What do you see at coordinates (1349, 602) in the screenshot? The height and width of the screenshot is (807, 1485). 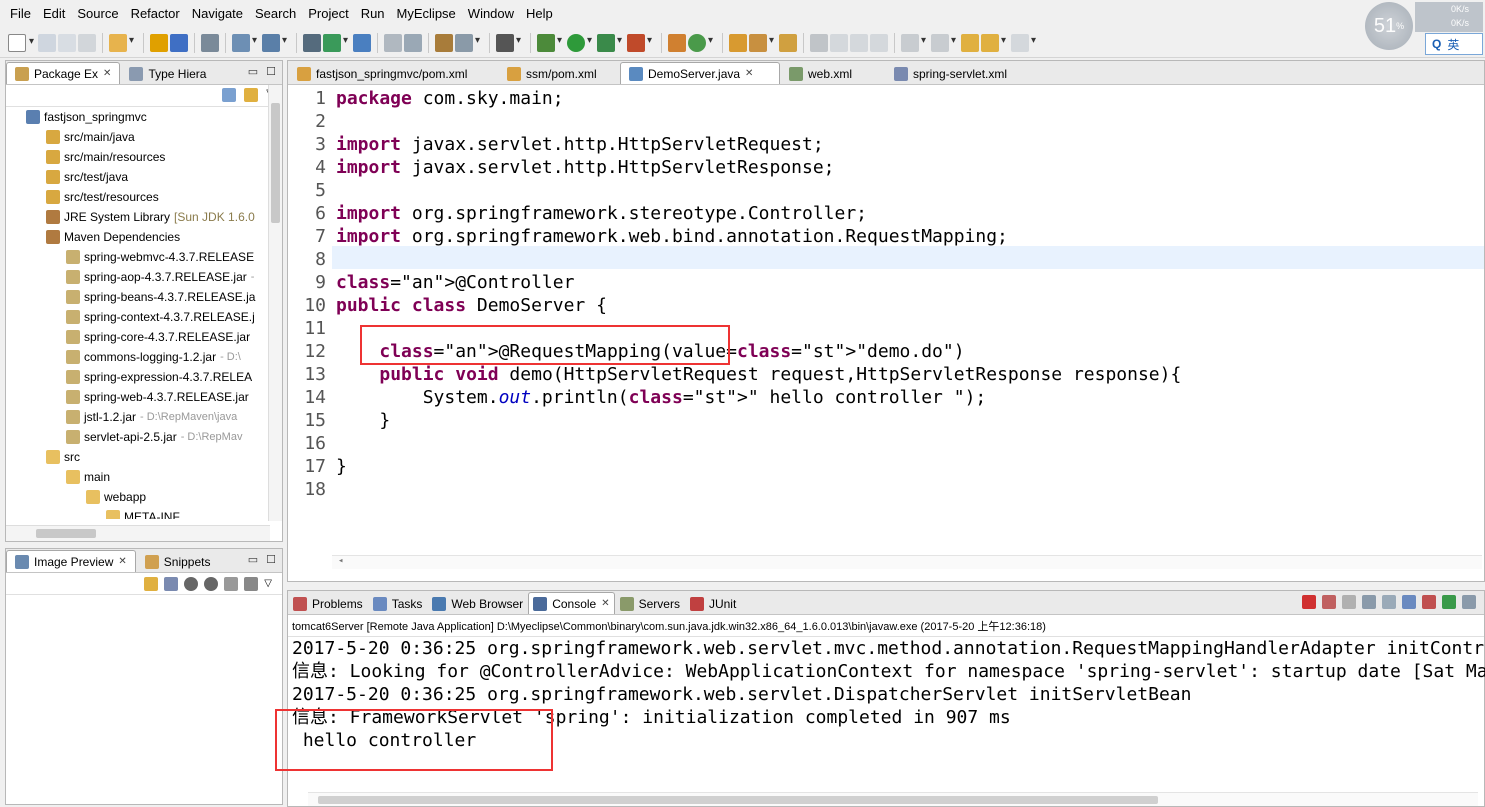 I see `remove-all-icon` at bounding box center [1349, 602].